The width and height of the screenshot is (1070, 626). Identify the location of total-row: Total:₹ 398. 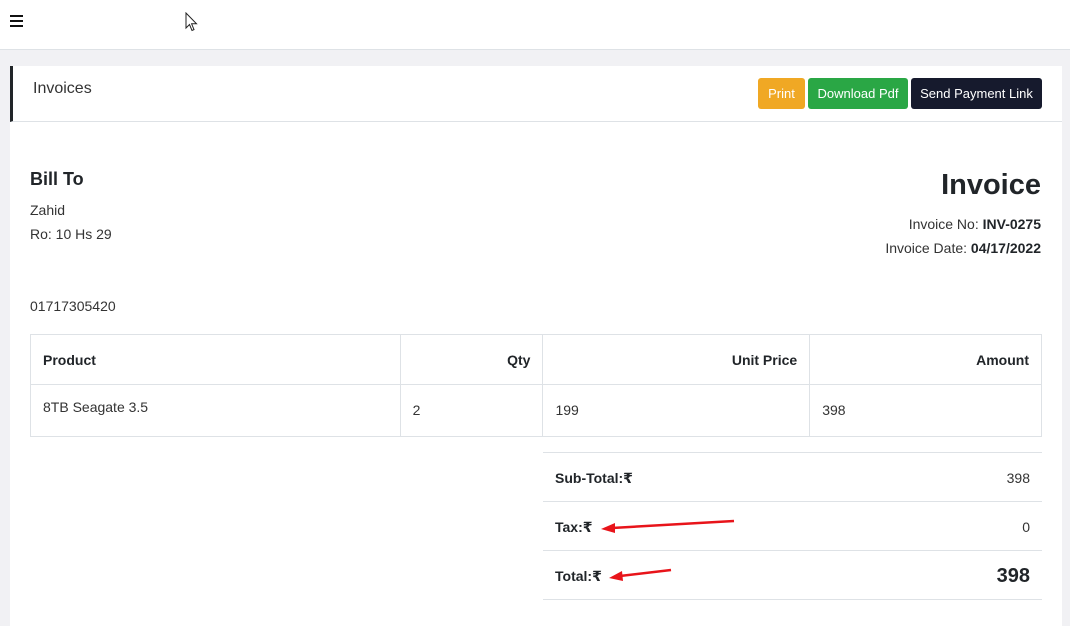
(792, 575).